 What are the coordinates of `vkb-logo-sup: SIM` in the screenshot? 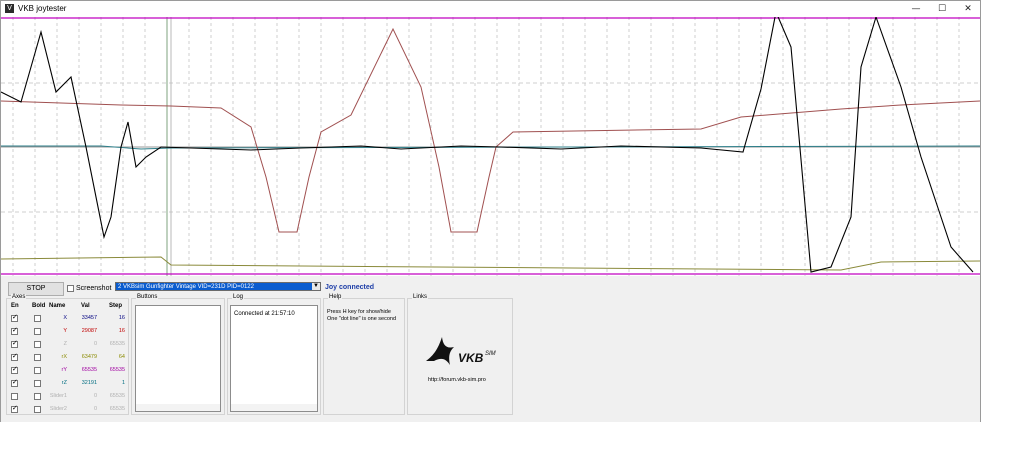 It's located at (490, 354).